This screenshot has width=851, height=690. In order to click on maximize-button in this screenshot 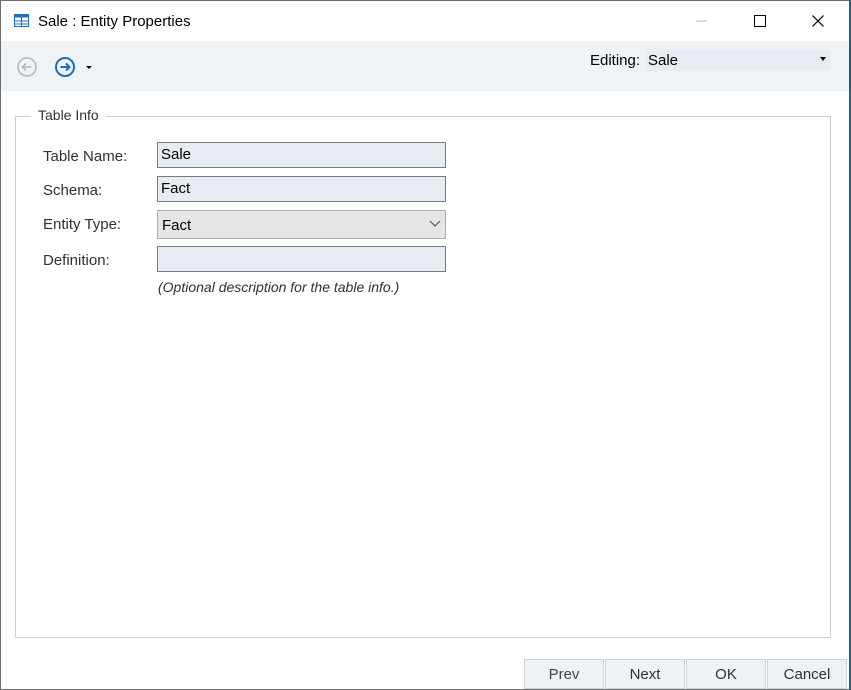, I will do `click(760, 21)`.